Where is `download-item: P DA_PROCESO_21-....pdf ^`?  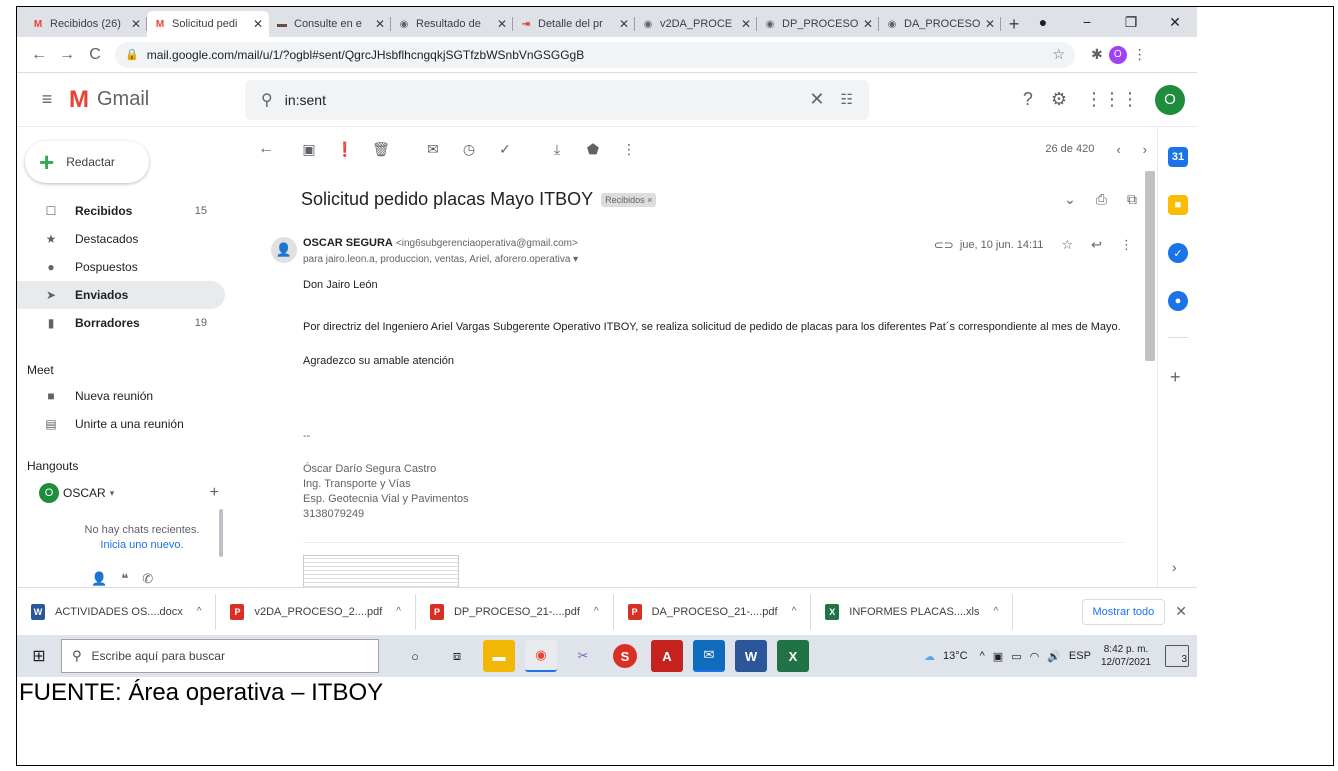
download-item: P DA_PROCESO_21-....pdf ^ is located at coordinates (713, 611).